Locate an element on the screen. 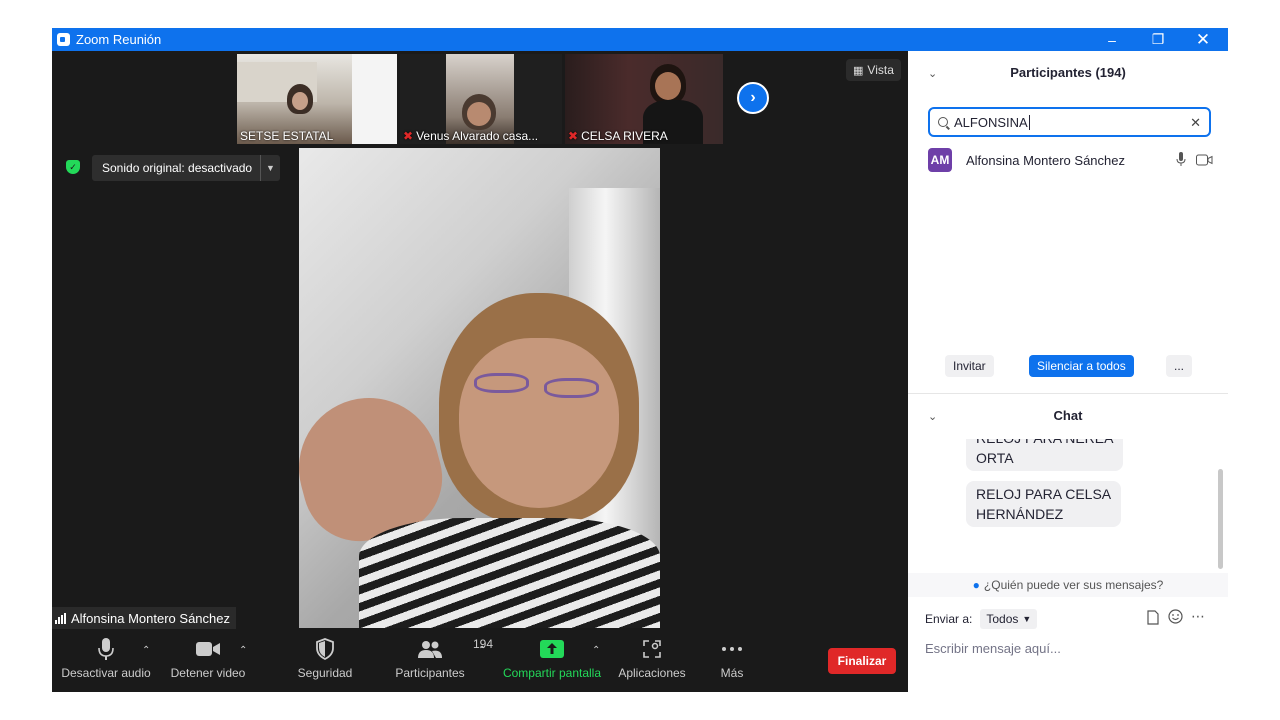 This screenshot has height=720, width=1280. close-button: ✕ is located at coordinates (1203, 39).